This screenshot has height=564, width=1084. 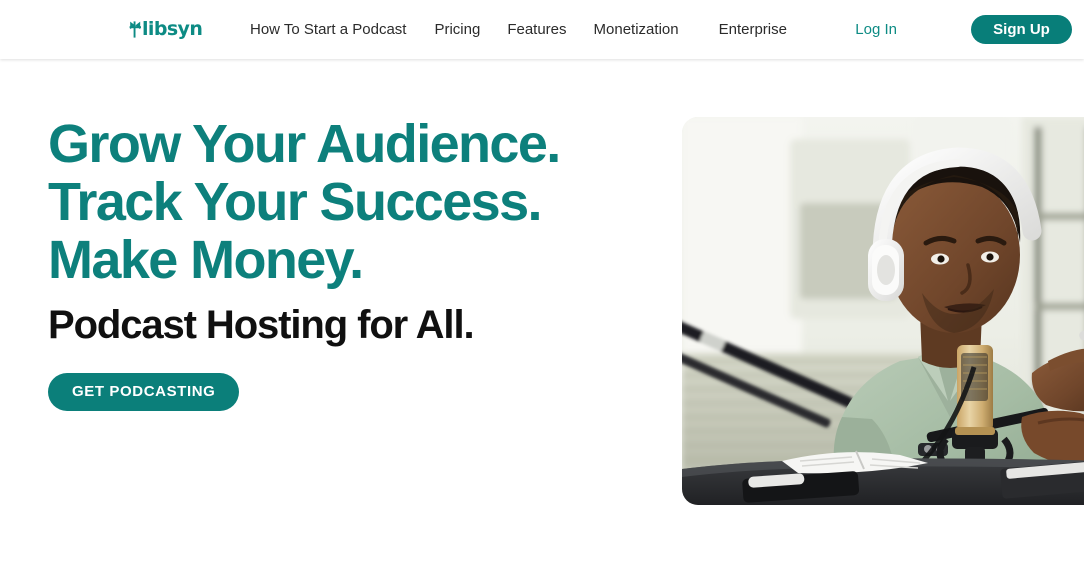 What do you see at coordinates (1021, 29) in the screenshot?
I see `sign-up-button: Sign Up` at bounding box center [1021, 29].